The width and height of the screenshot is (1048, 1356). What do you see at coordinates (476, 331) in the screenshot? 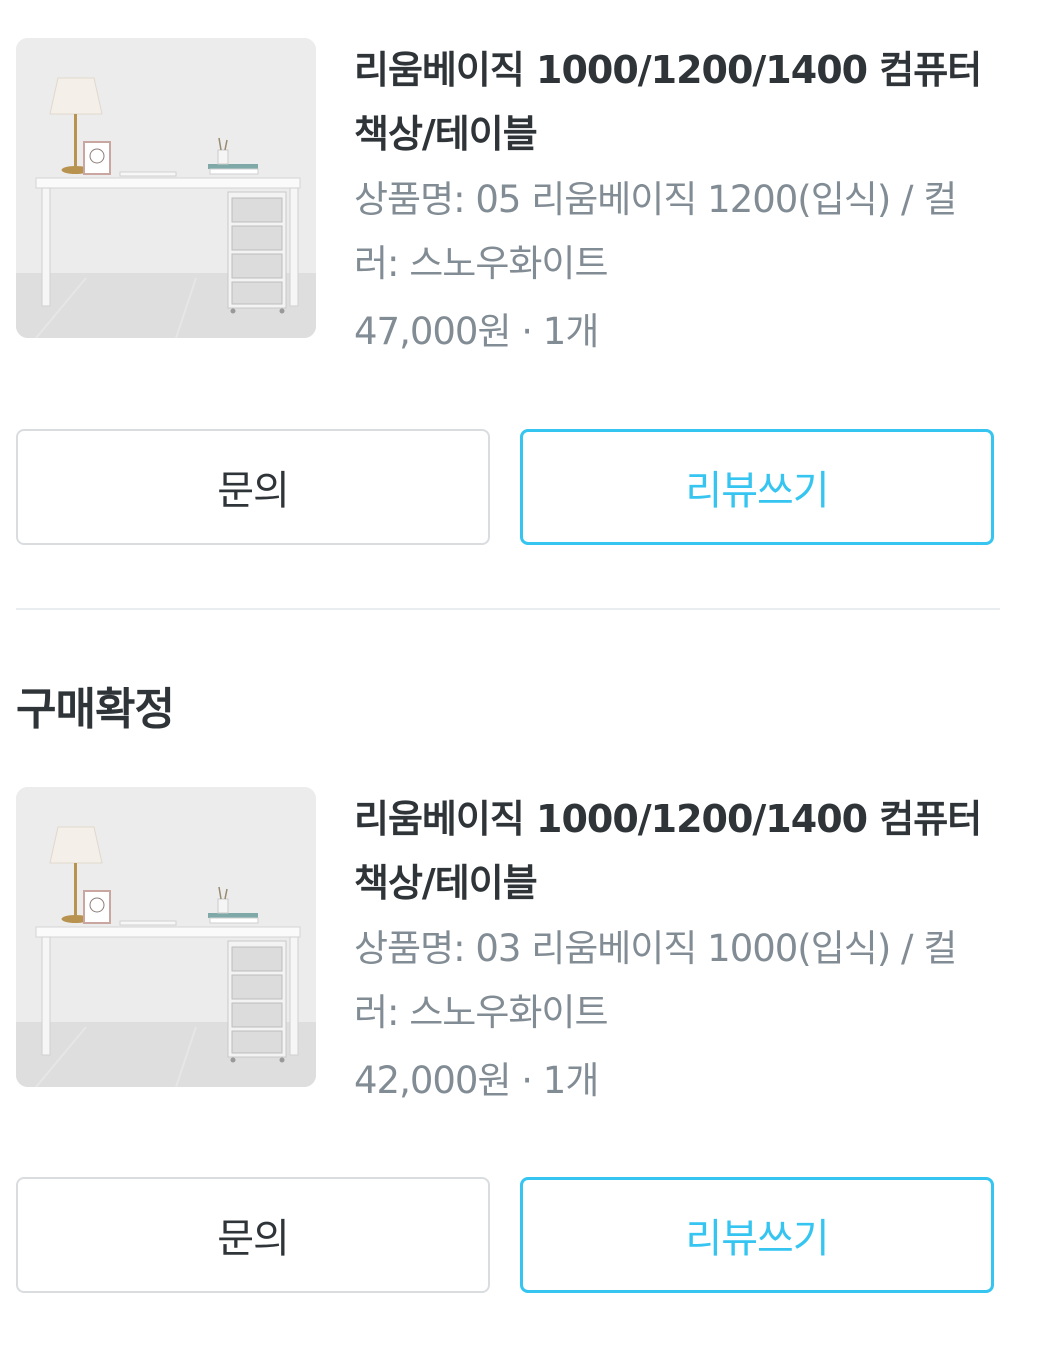
I see `price-quantity: 47,000원 · 1개` at bounding box center [476, 331].